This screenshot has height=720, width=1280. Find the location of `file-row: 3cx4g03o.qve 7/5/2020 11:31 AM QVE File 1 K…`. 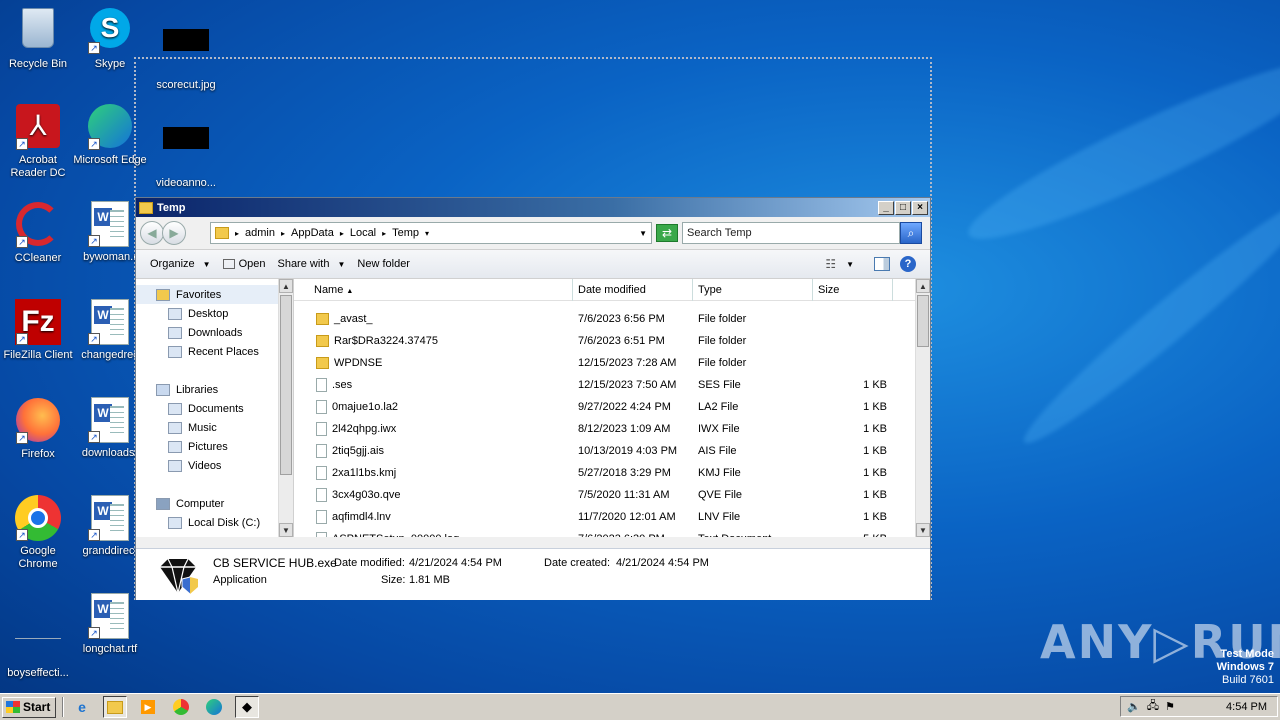

file-row: 3cx4g03o.qve 7/5/2020 11:31 AM QVE File 1 K… is located at coordinates (612, 495).